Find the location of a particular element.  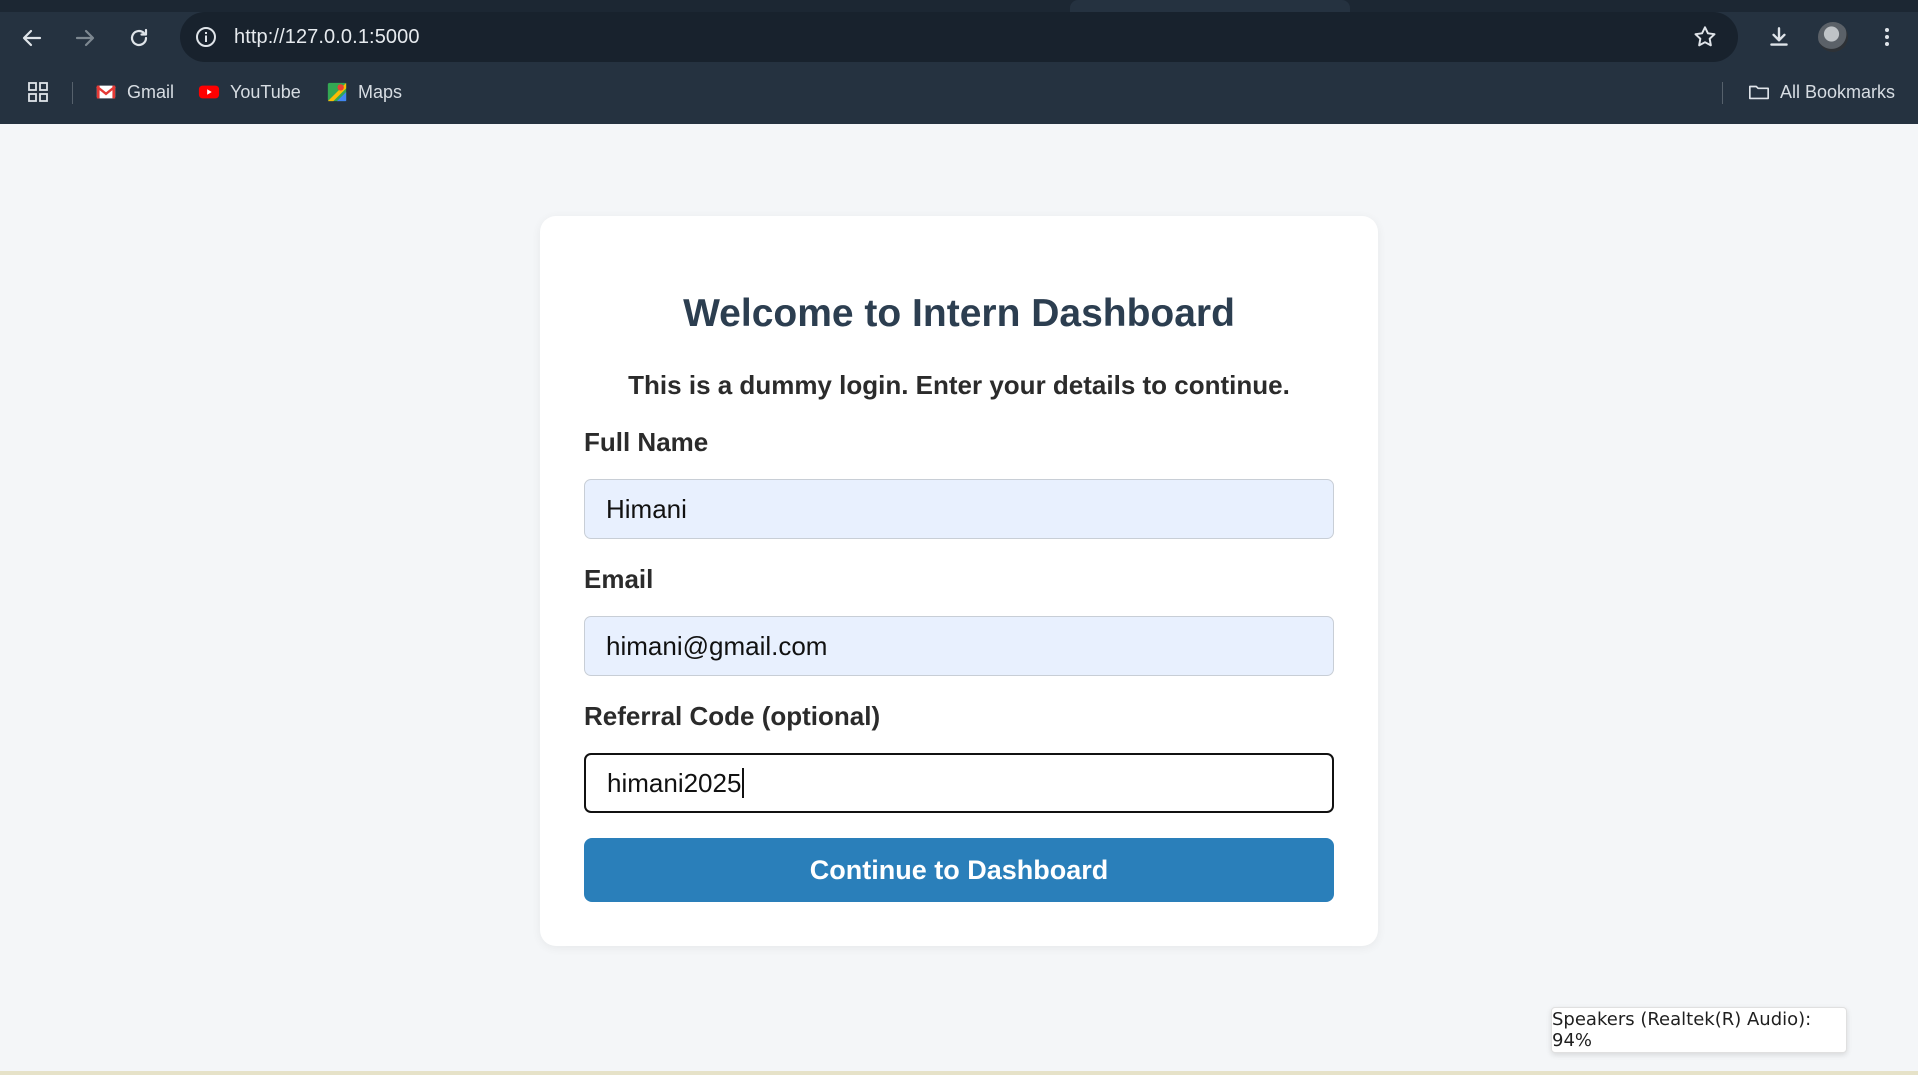

forward-button is located at coordinates (85, 38).